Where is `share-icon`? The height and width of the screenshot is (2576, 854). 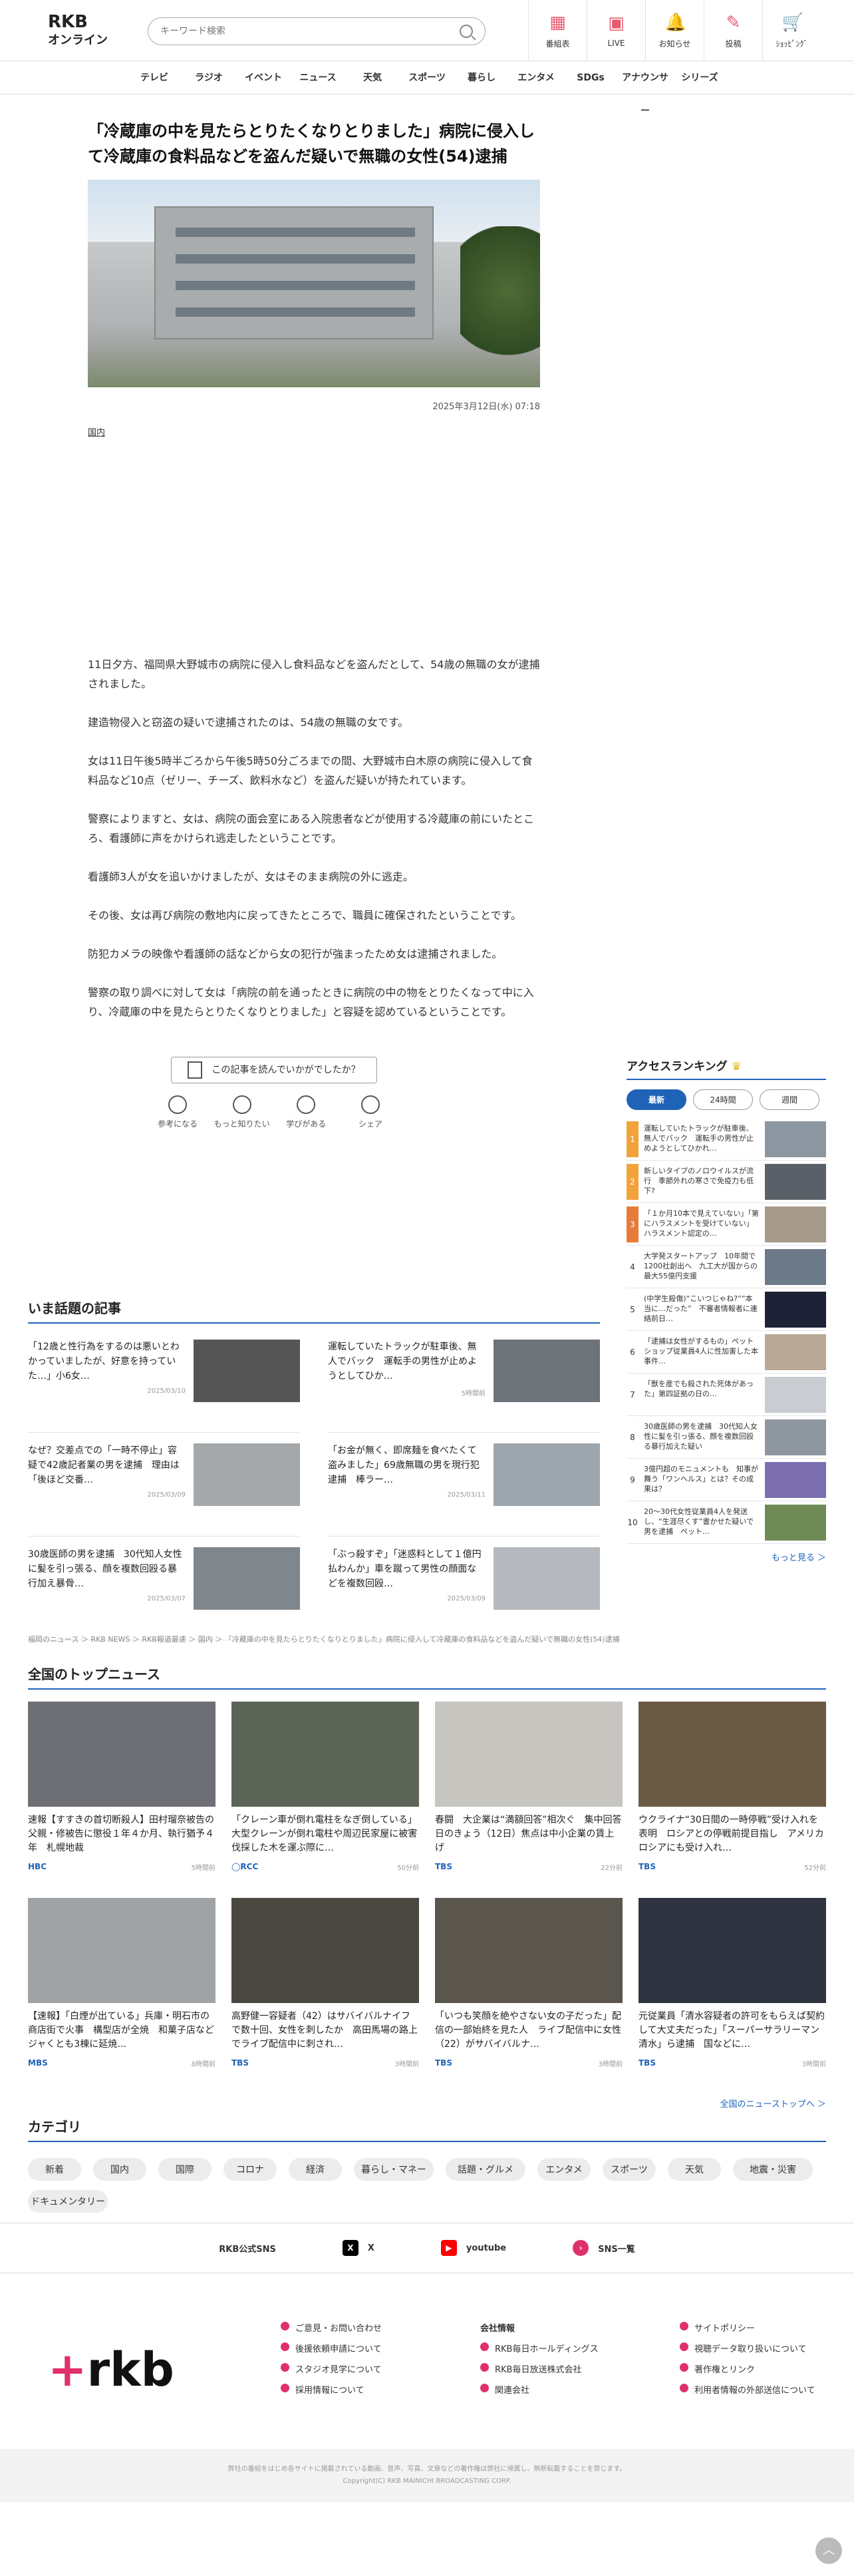 share-icon is located at coordinates (370, 1104).